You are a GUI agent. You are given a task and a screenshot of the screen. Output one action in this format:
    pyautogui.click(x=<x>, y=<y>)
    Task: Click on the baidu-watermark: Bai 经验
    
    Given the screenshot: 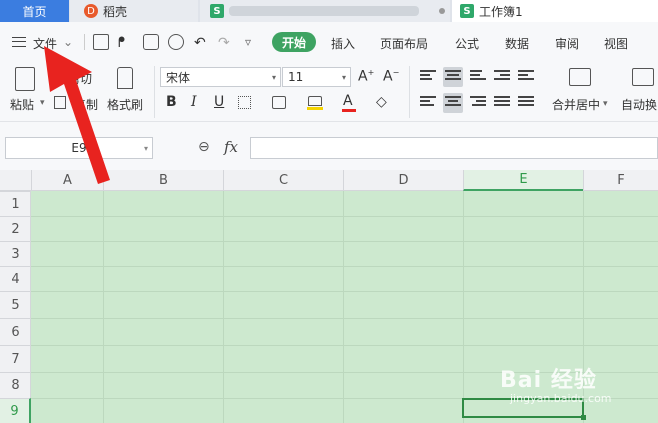 What is the action you would take?
    pyautogui.click(x=548, y=380)
    